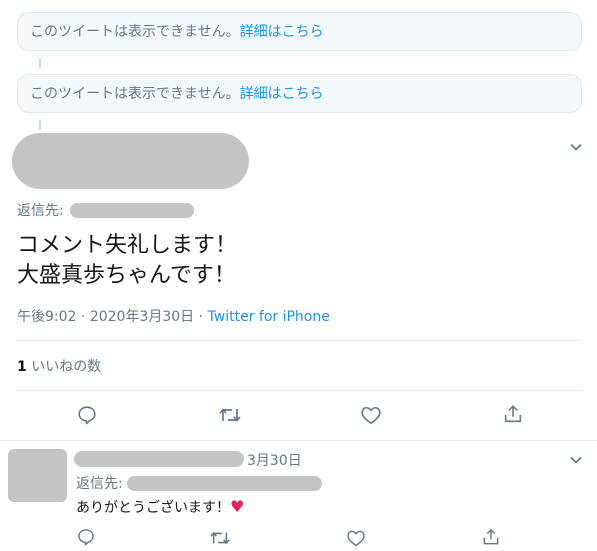 This screenshot has width=597, height=551. Describe the element at coordinates (22, 367) in the screenshot. I see `like-count-number: 1` at that location.